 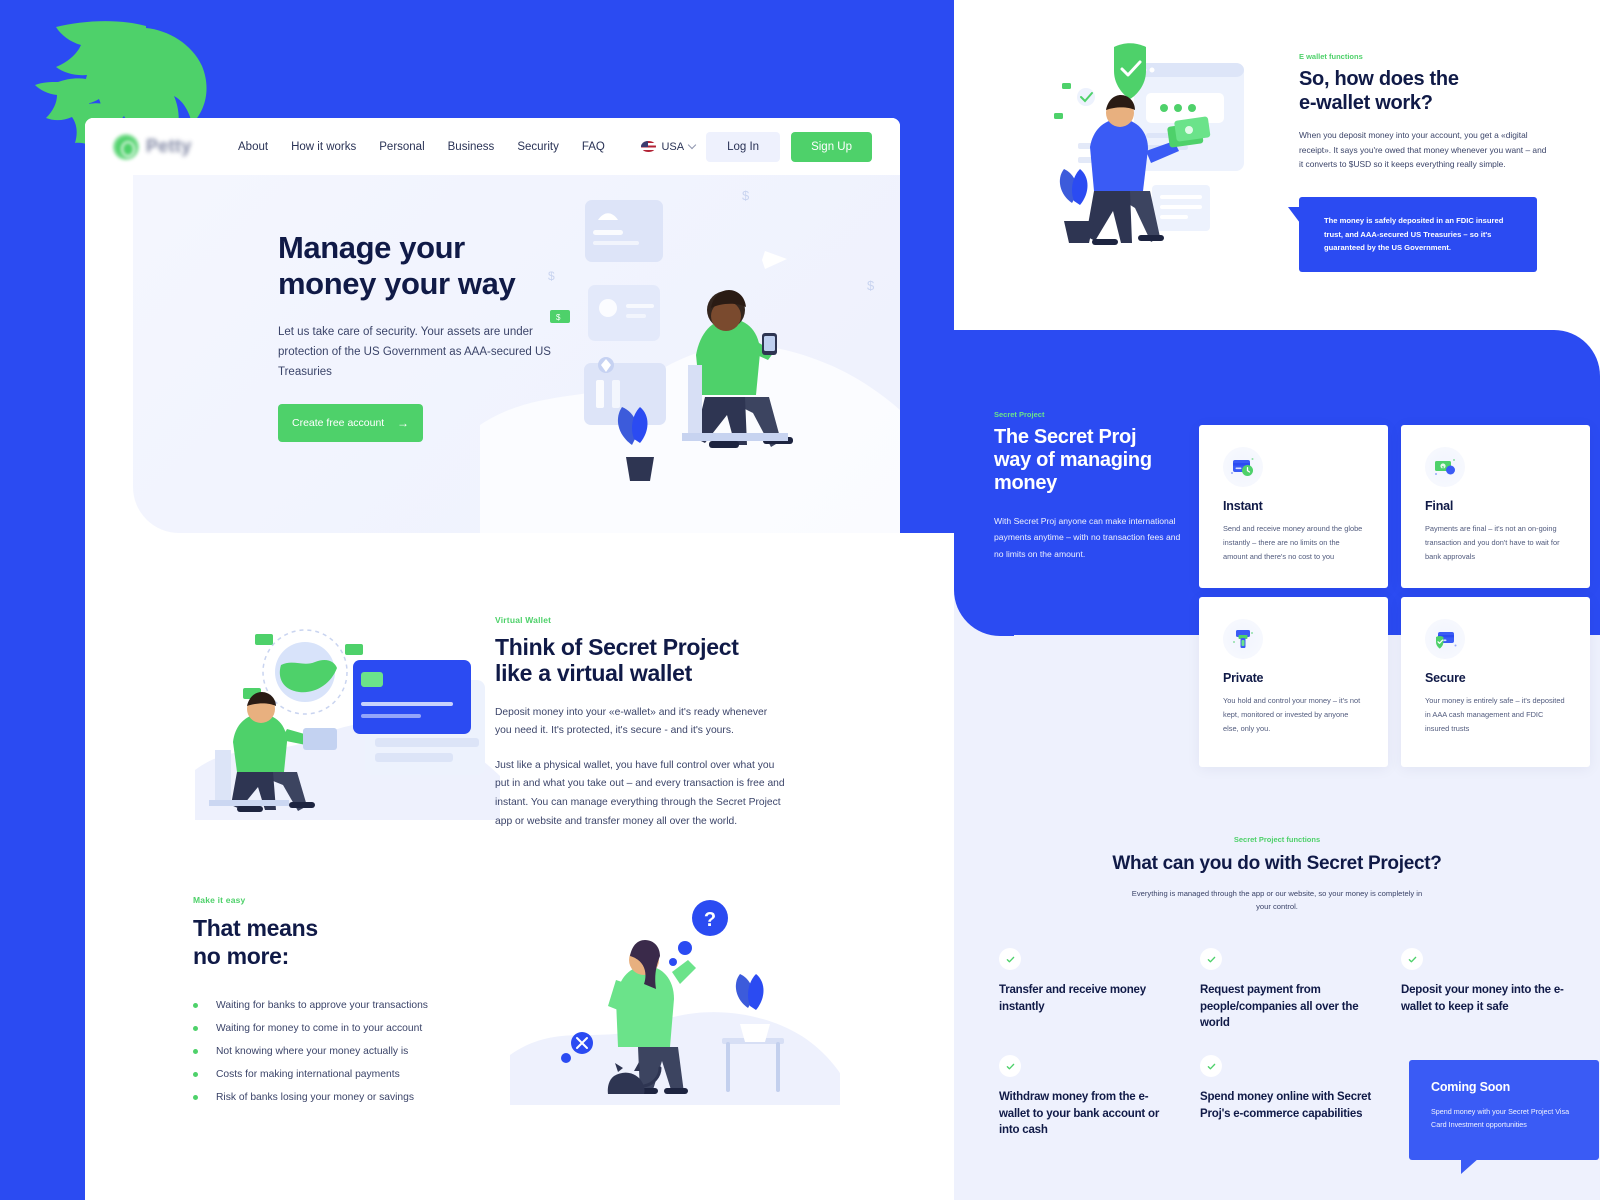 I want to click on banknote-coin-icon: $, so click(x=1445, y=467).